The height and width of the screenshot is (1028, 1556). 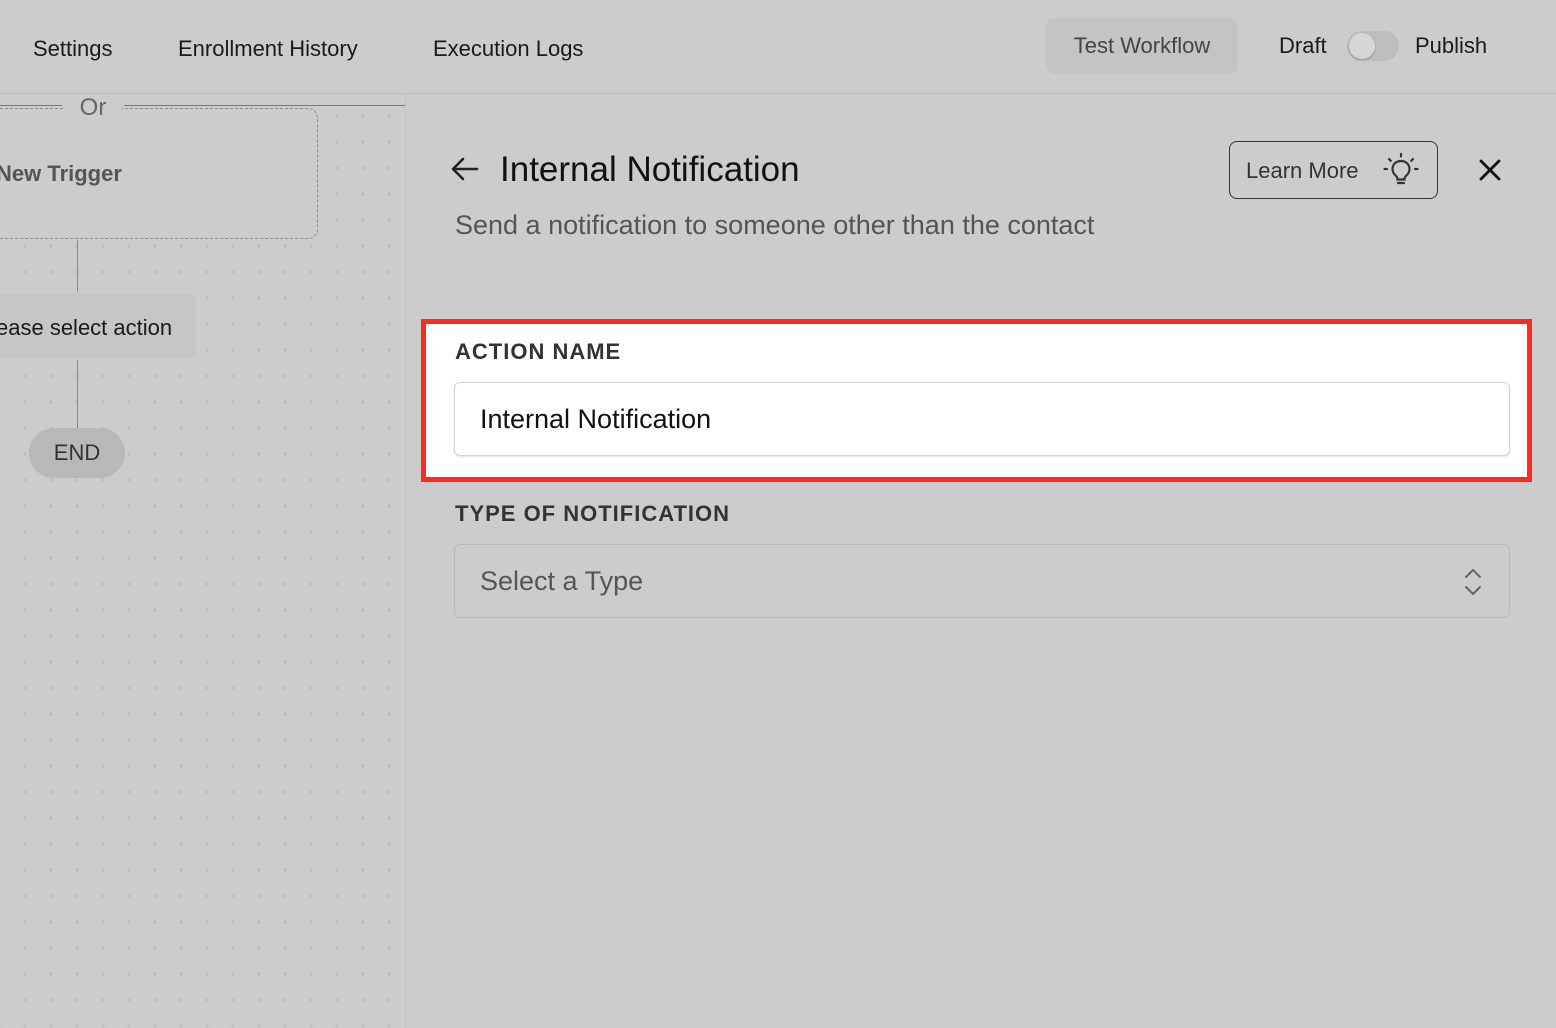 What do you see at coordinates (86, 328) in the screenshot?
I see `select-action-label: ease select action` at bounding box center [86, 328].